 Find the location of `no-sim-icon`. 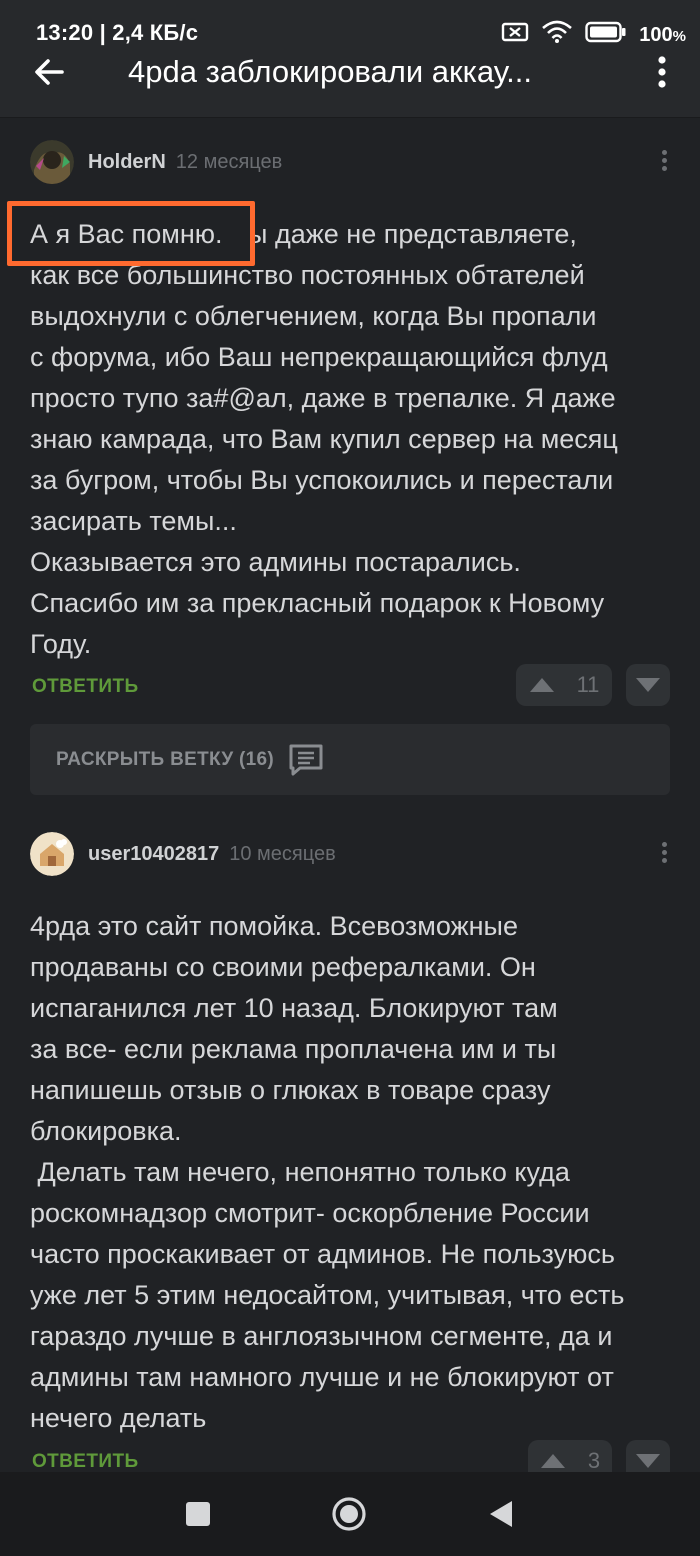

no-sim-icon is located at coordinates (515, 35).